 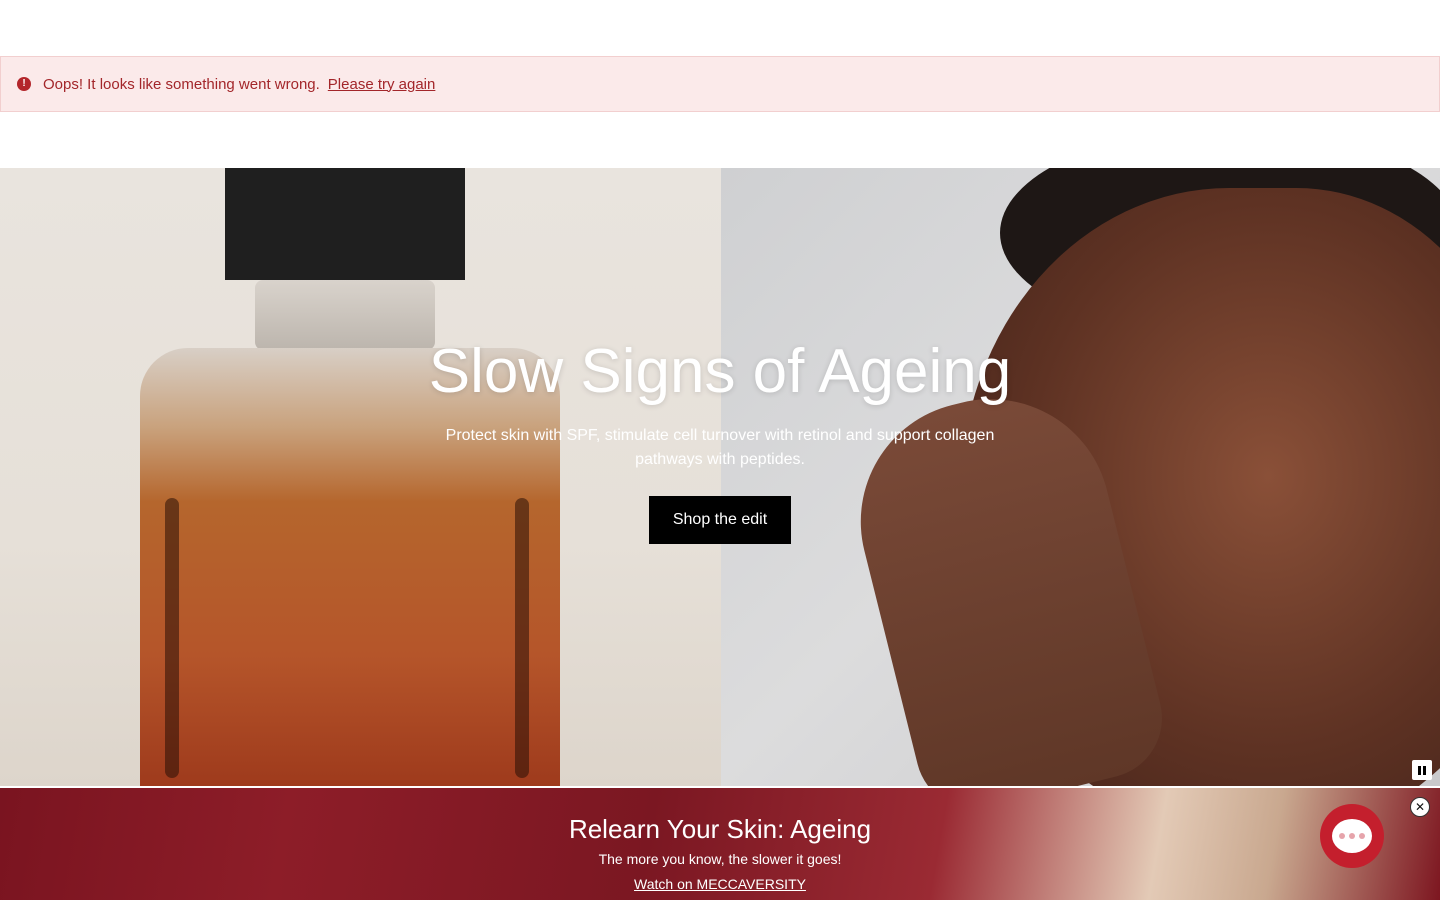 I want to click on shop-the-edit-button: Shop the edit, so click(x=720, y=520).